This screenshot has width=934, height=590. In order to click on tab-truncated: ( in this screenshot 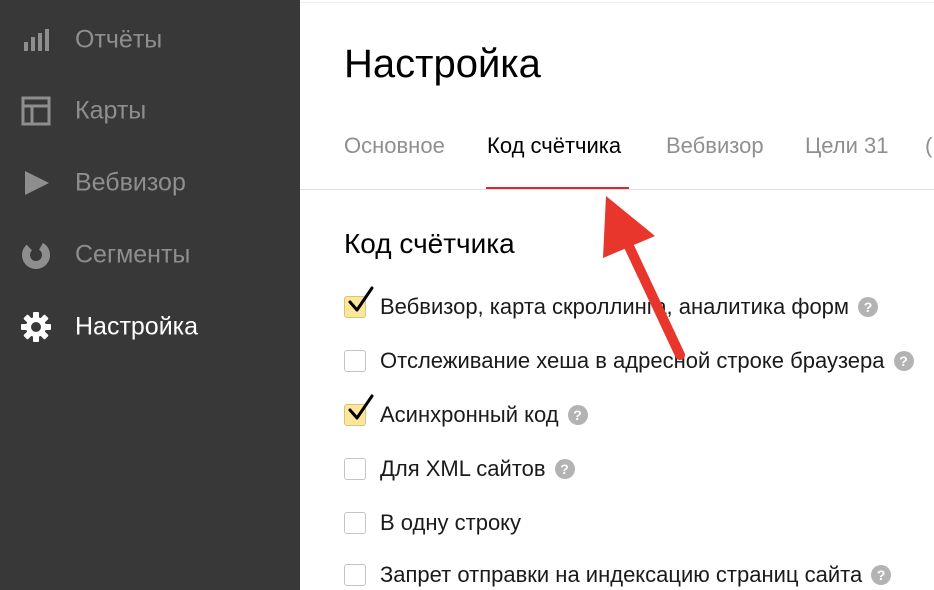, I will do `click(928, 146)`.